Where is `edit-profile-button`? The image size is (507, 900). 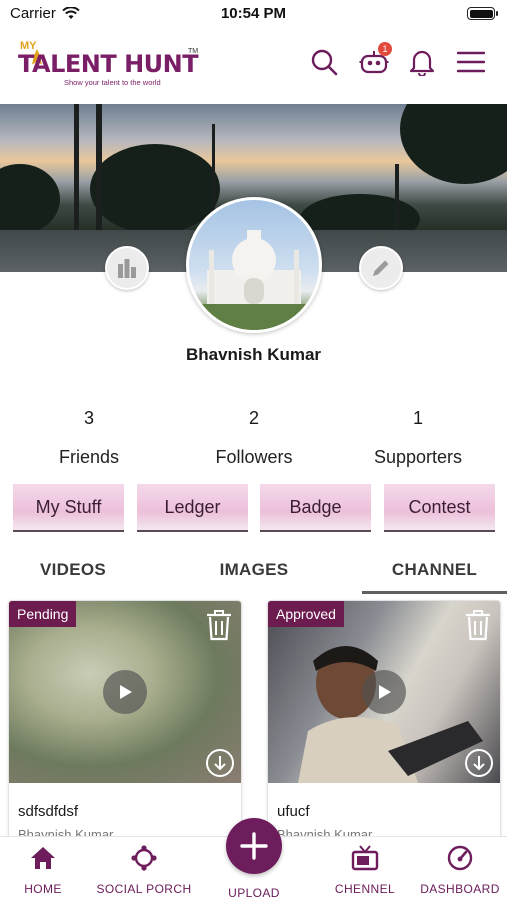 edit-profile-button is located at coordinates (381, 268).